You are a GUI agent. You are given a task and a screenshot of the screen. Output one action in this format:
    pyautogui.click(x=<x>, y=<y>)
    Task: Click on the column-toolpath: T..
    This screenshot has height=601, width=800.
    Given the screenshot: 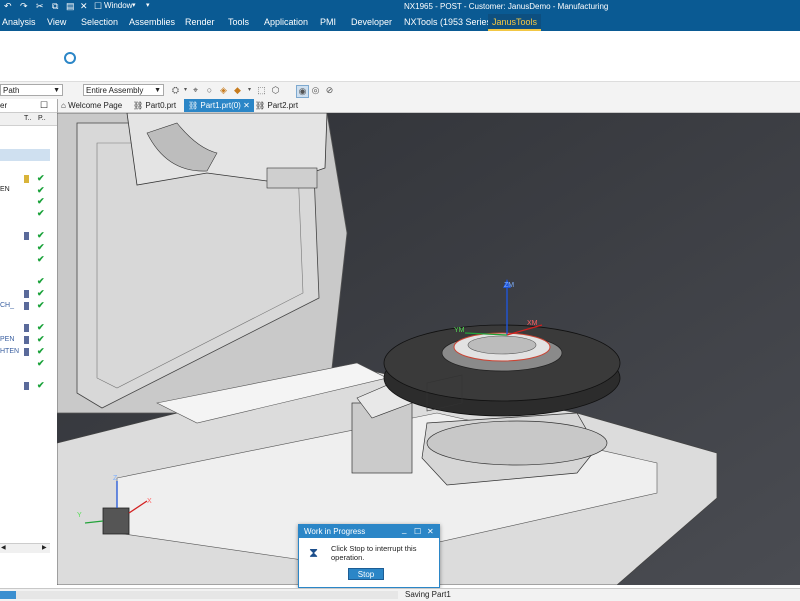 What is the action you would take?
    pyautogui.click(x=27, y=118)
    